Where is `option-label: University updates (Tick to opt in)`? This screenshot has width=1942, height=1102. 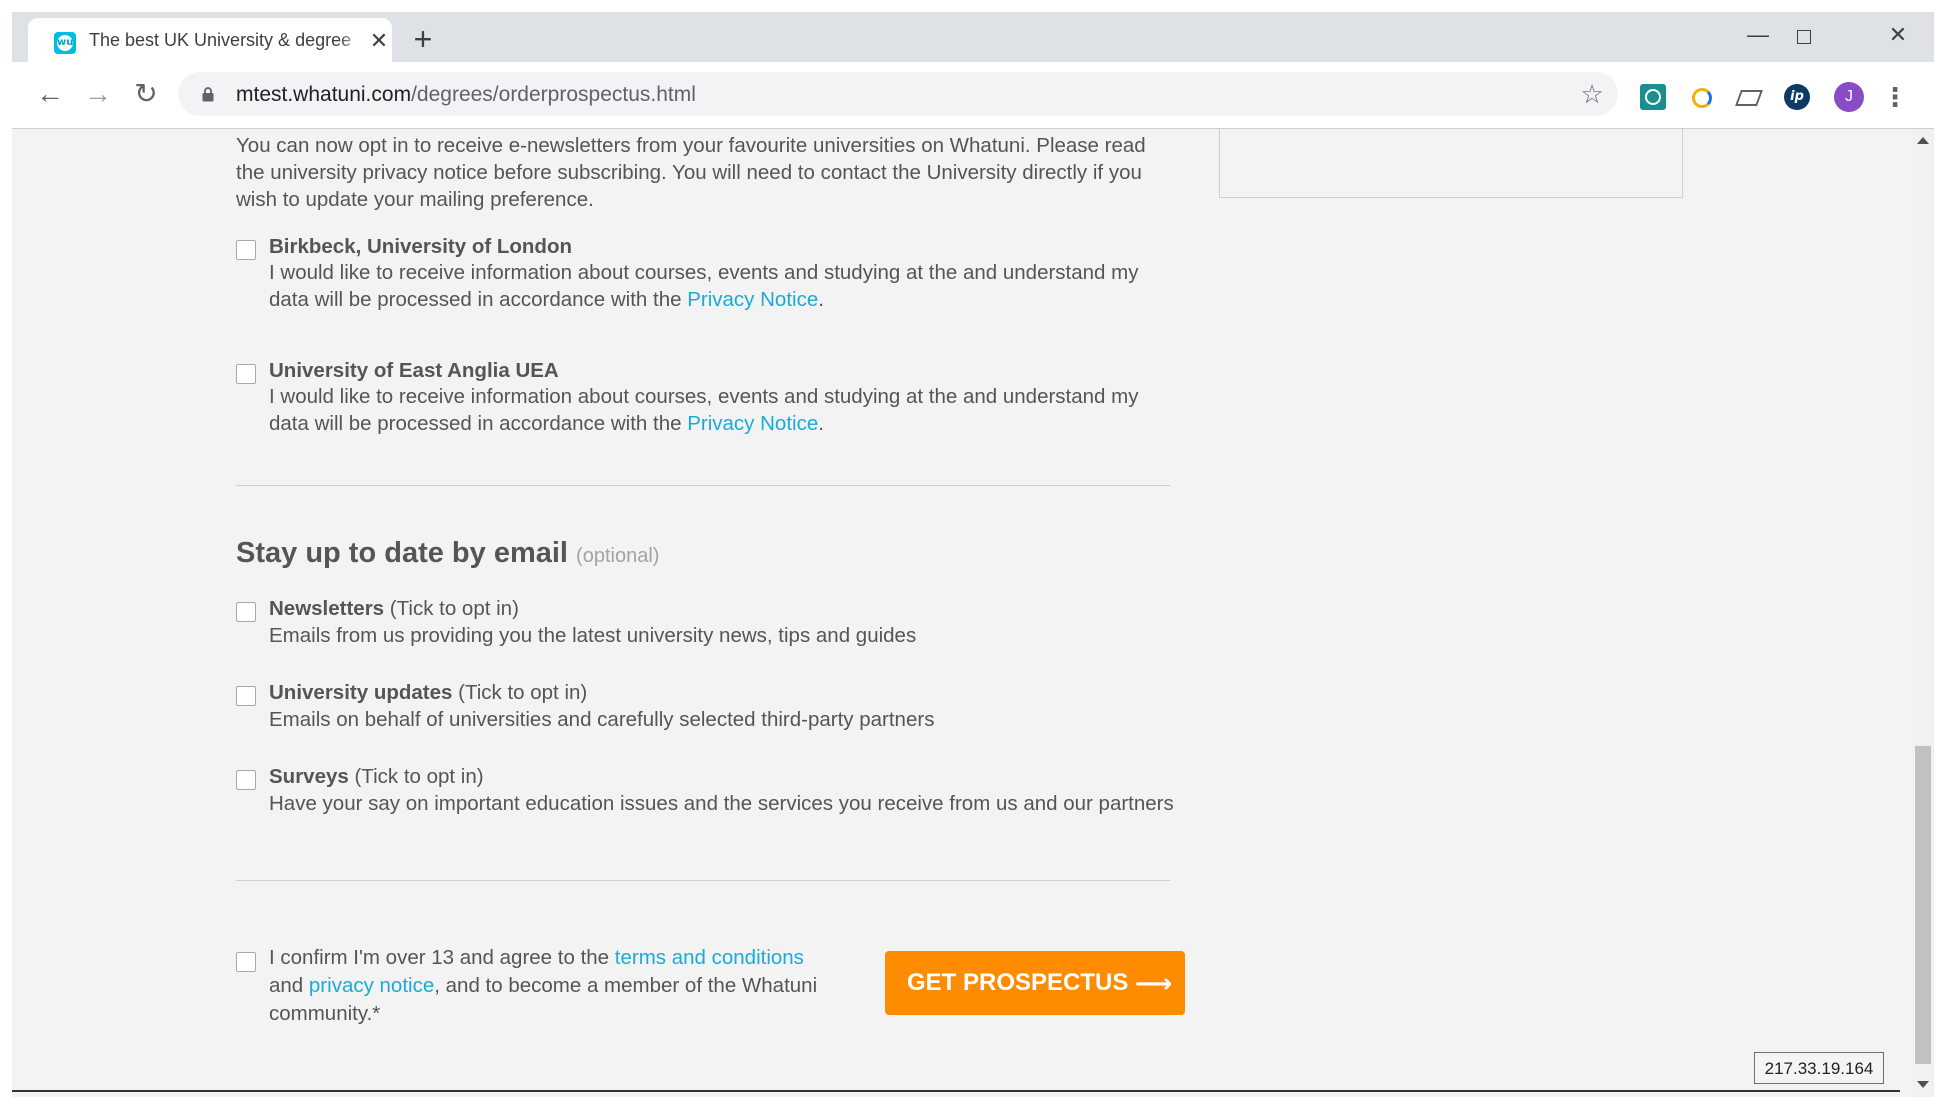
option-label: University updates (Tick to opt in) is located at coordinates (428, 692).